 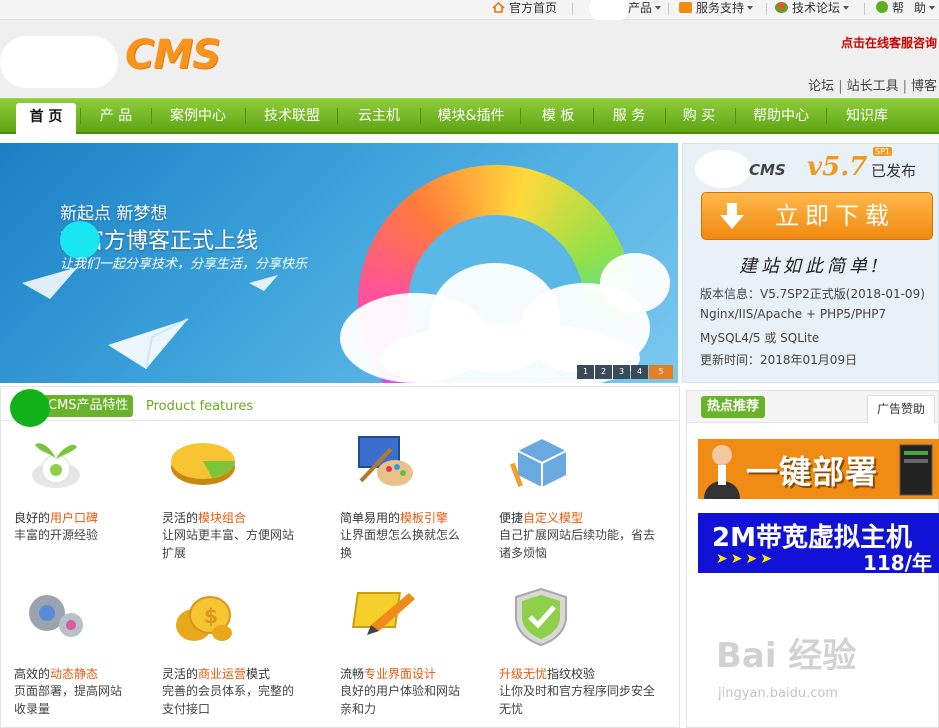 I want to click on user-icon, so click(x=781, y=7).